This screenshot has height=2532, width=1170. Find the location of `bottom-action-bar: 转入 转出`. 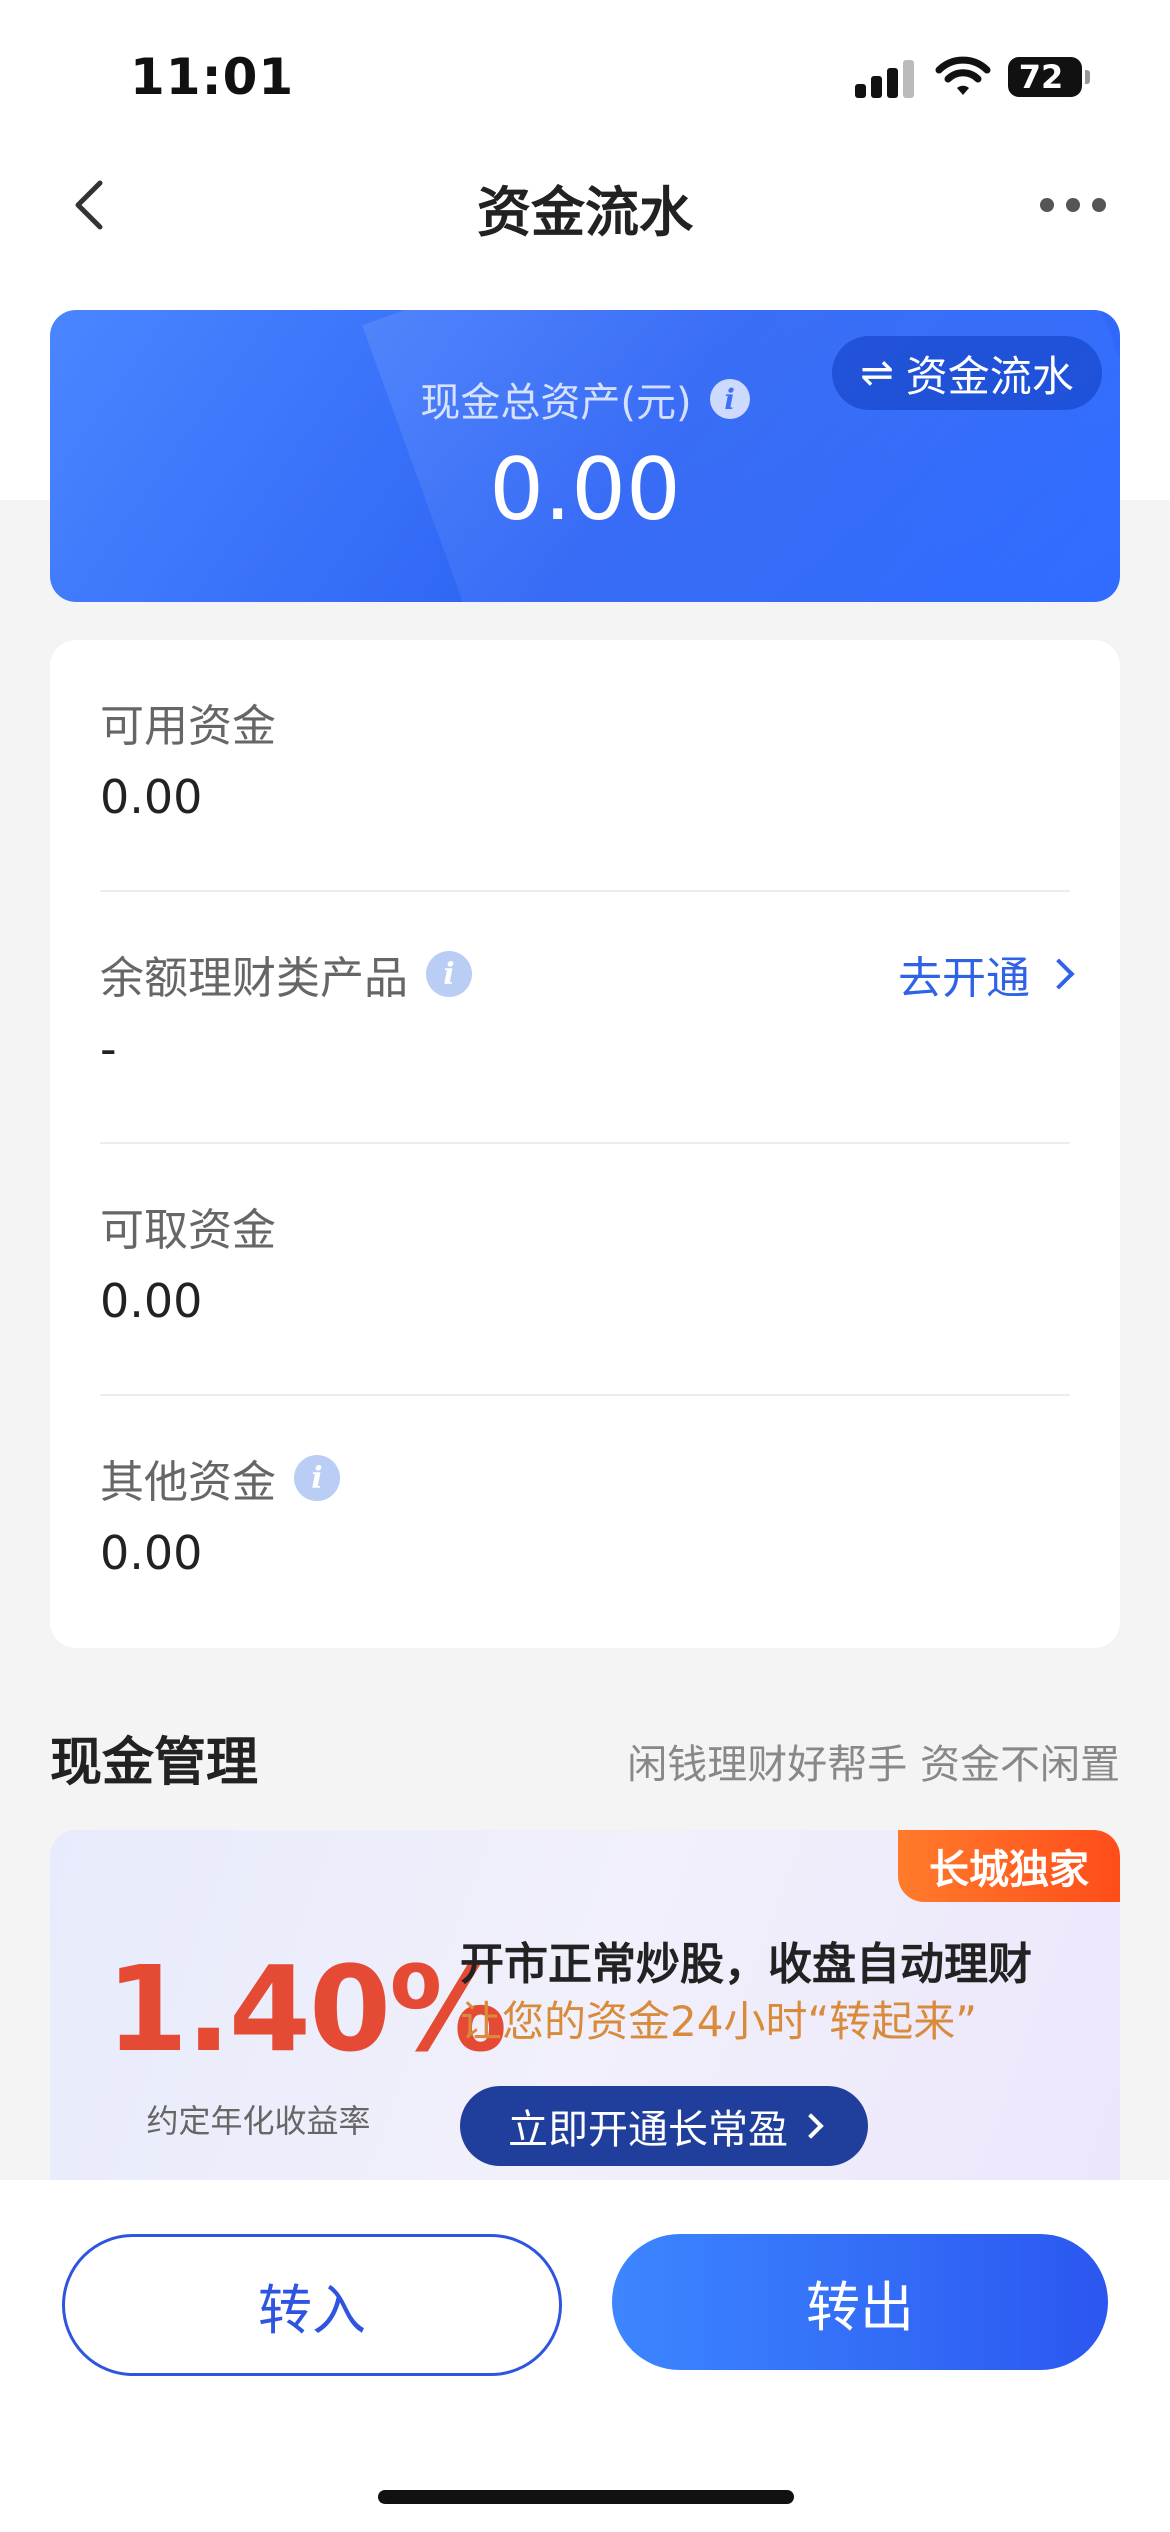

bottom-action-bar: 转入 转出 is located at coordinates (585, 2356).